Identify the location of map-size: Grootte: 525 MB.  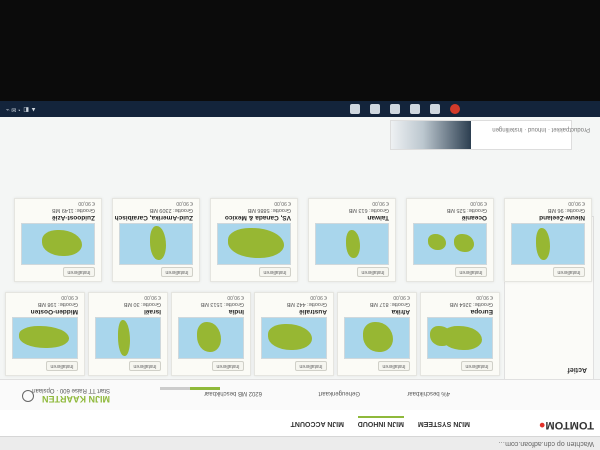
(466, 210).